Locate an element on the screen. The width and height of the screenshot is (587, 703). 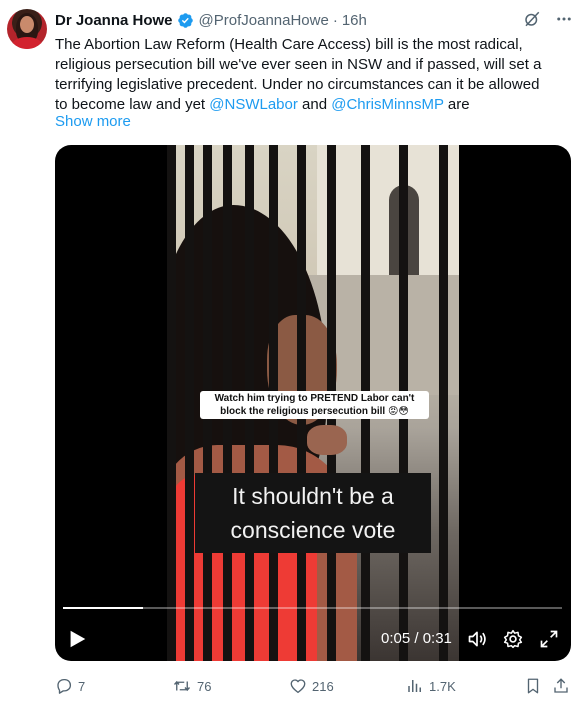
reply-button: 7 is located at coordinates (70, 686).